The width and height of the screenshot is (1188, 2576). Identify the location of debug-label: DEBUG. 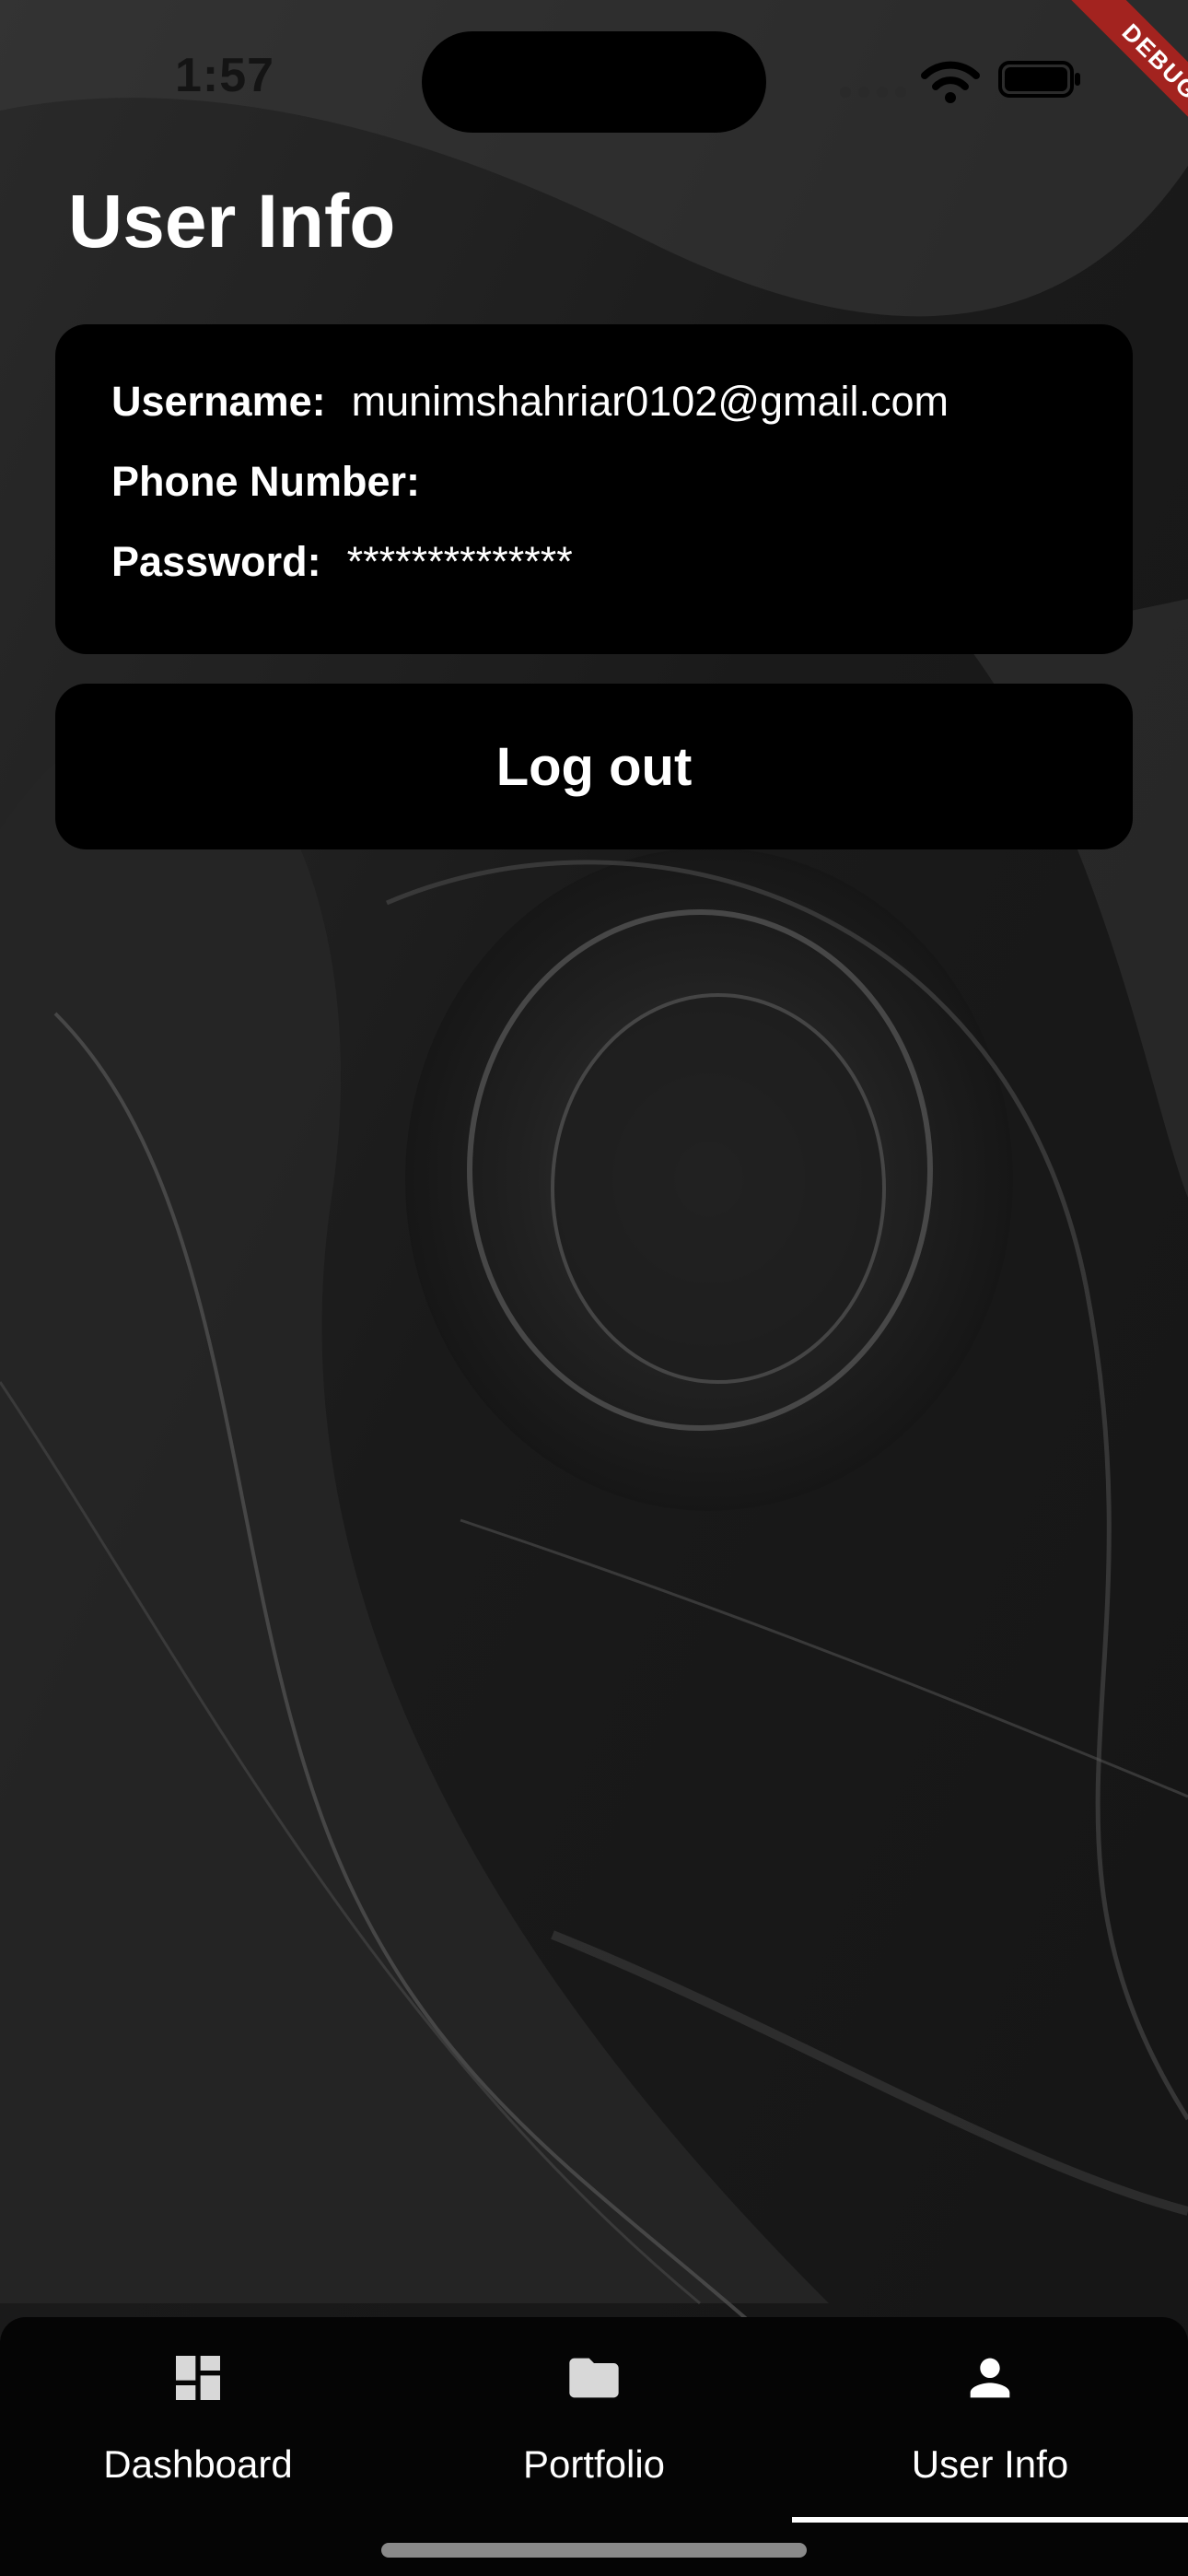
(1128, 77).